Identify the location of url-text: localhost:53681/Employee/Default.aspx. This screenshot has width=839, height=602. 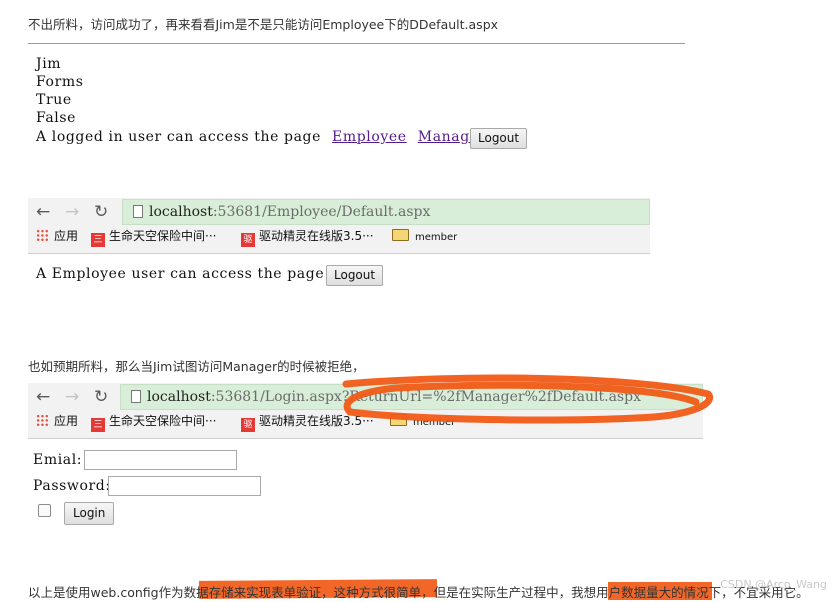
(289, 212).